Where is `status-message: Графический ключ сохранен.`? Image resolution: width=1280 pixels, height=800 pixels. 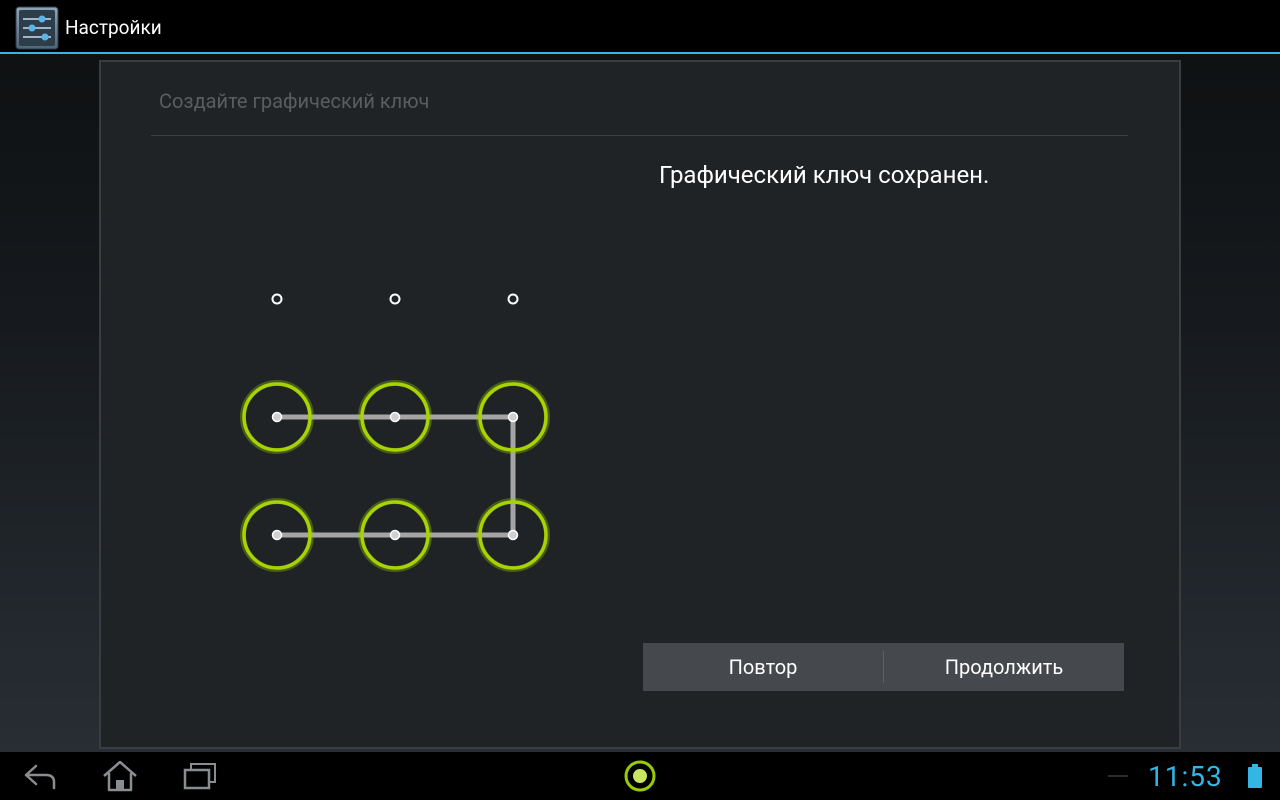 status-message: Графический ключ сохранен. is located at coordinates (824, 175).